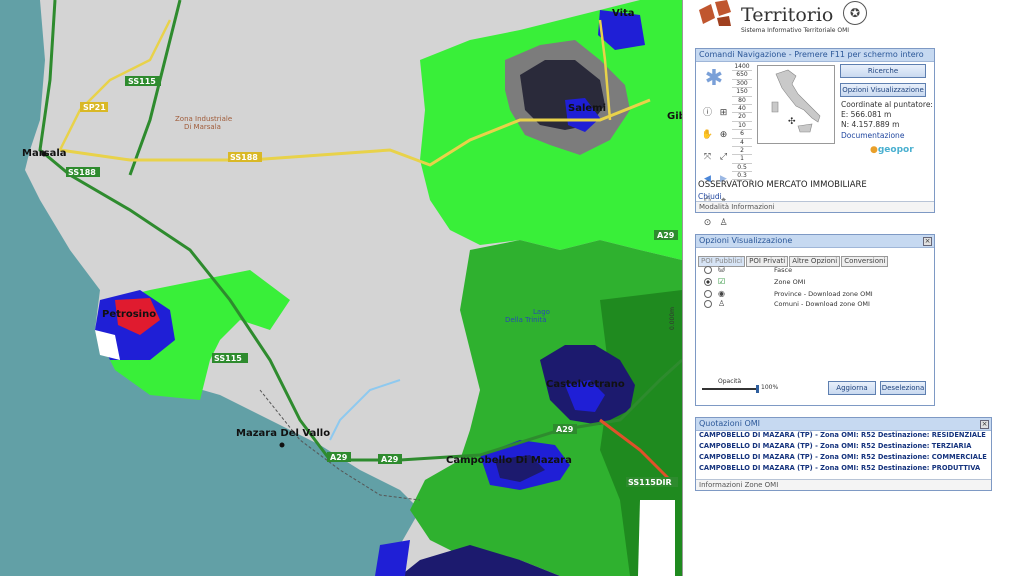 The height and width of the screenshot is (580, 1024). Describe the element at coordinates (742, 92) in the screenshot. I see `zoom-level: 150` at that location.